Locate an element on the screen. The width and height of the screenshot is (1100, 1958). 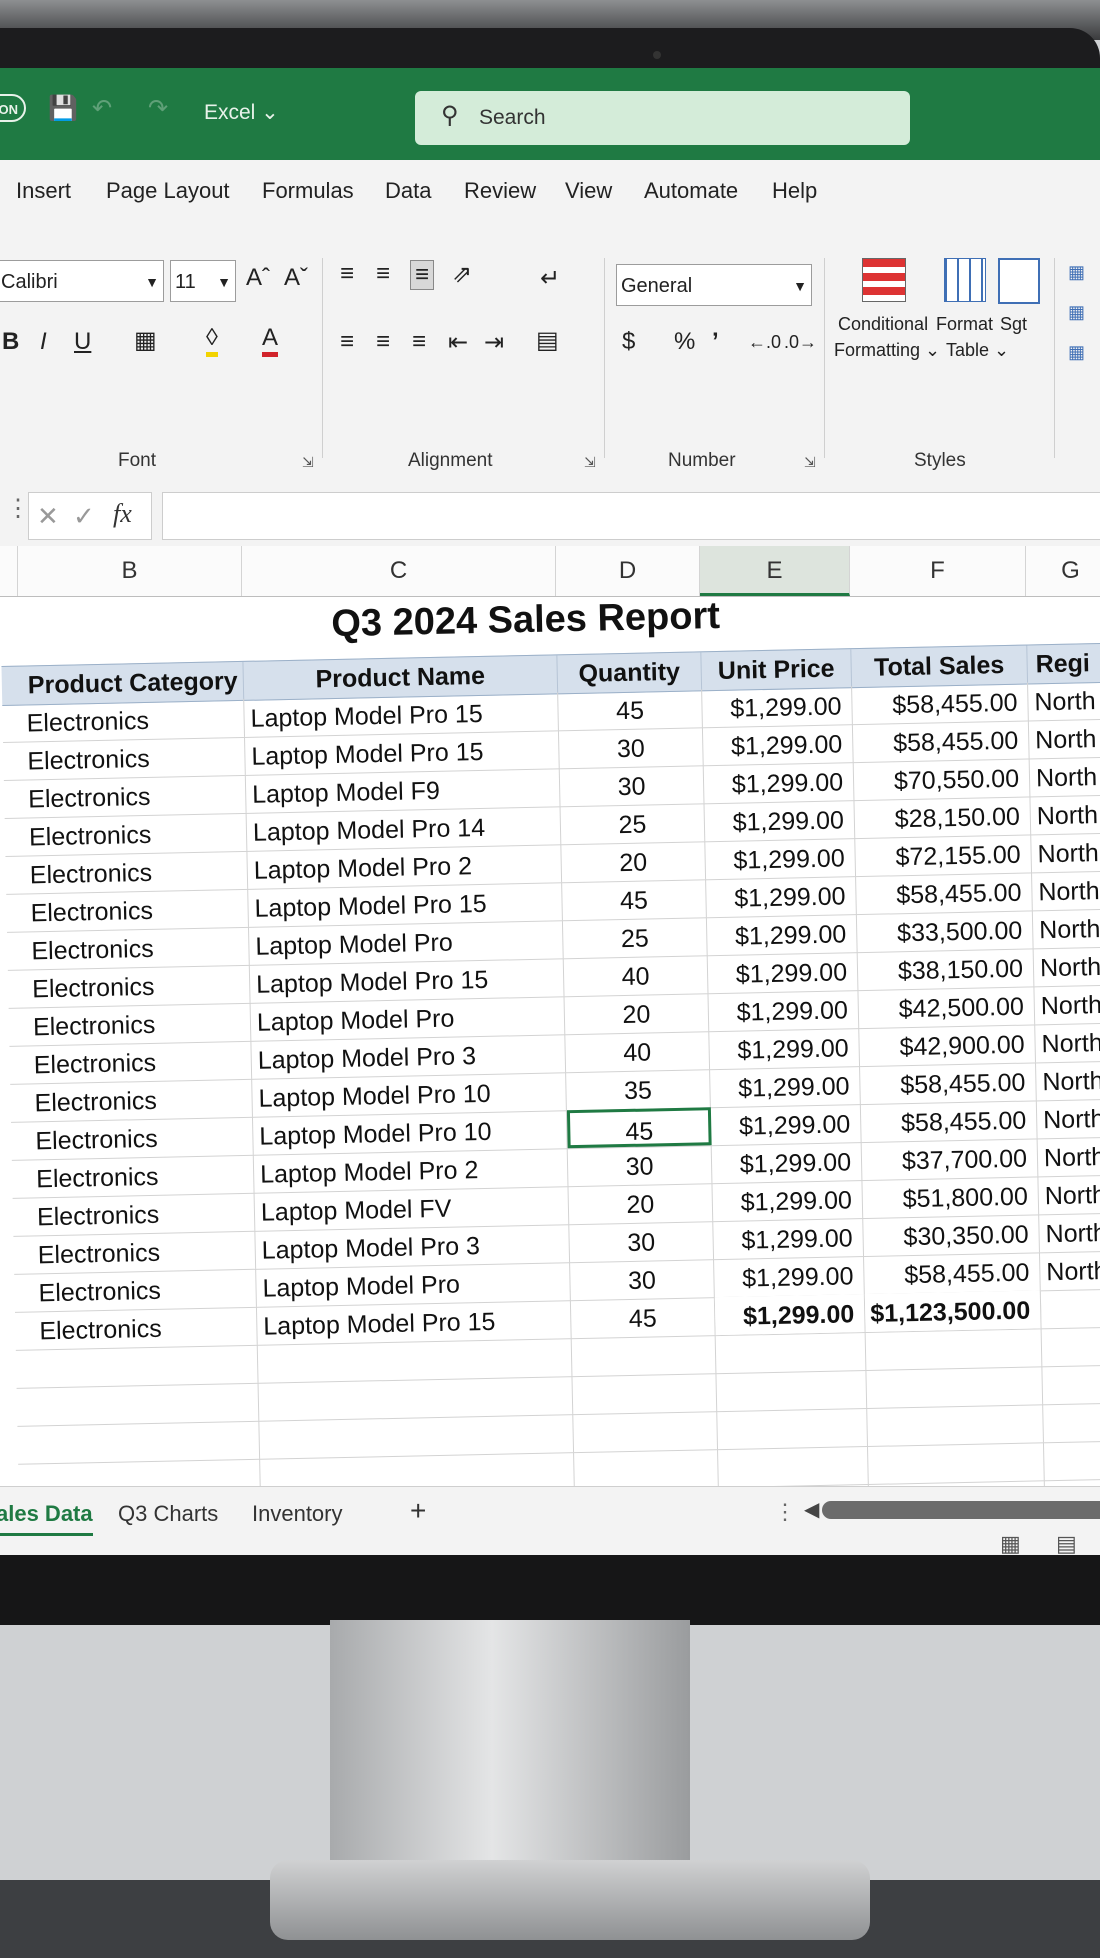
cell-quantity: 25 is located at coordinates (635, 938).